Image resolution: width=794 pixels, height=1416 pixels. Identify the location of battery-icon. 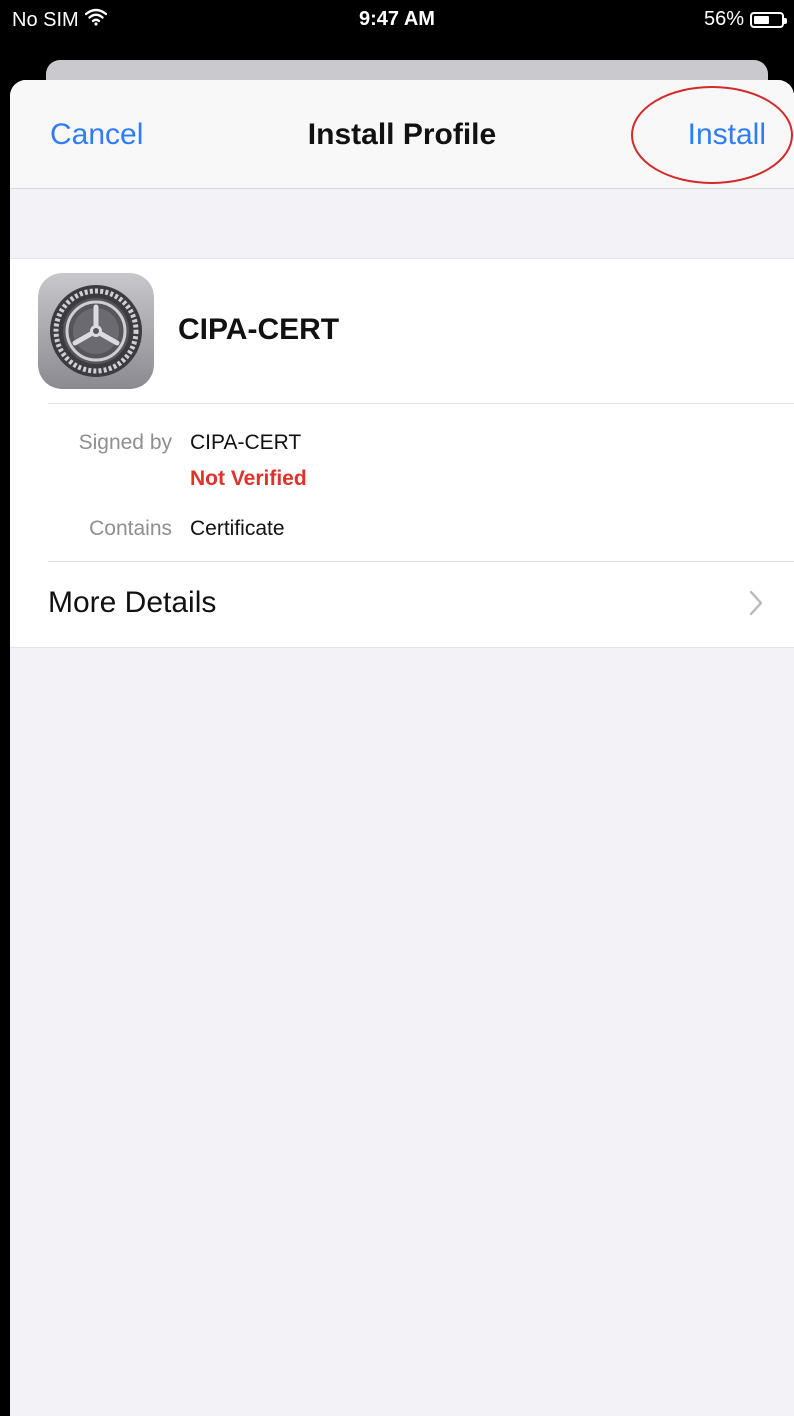
(768, 19).